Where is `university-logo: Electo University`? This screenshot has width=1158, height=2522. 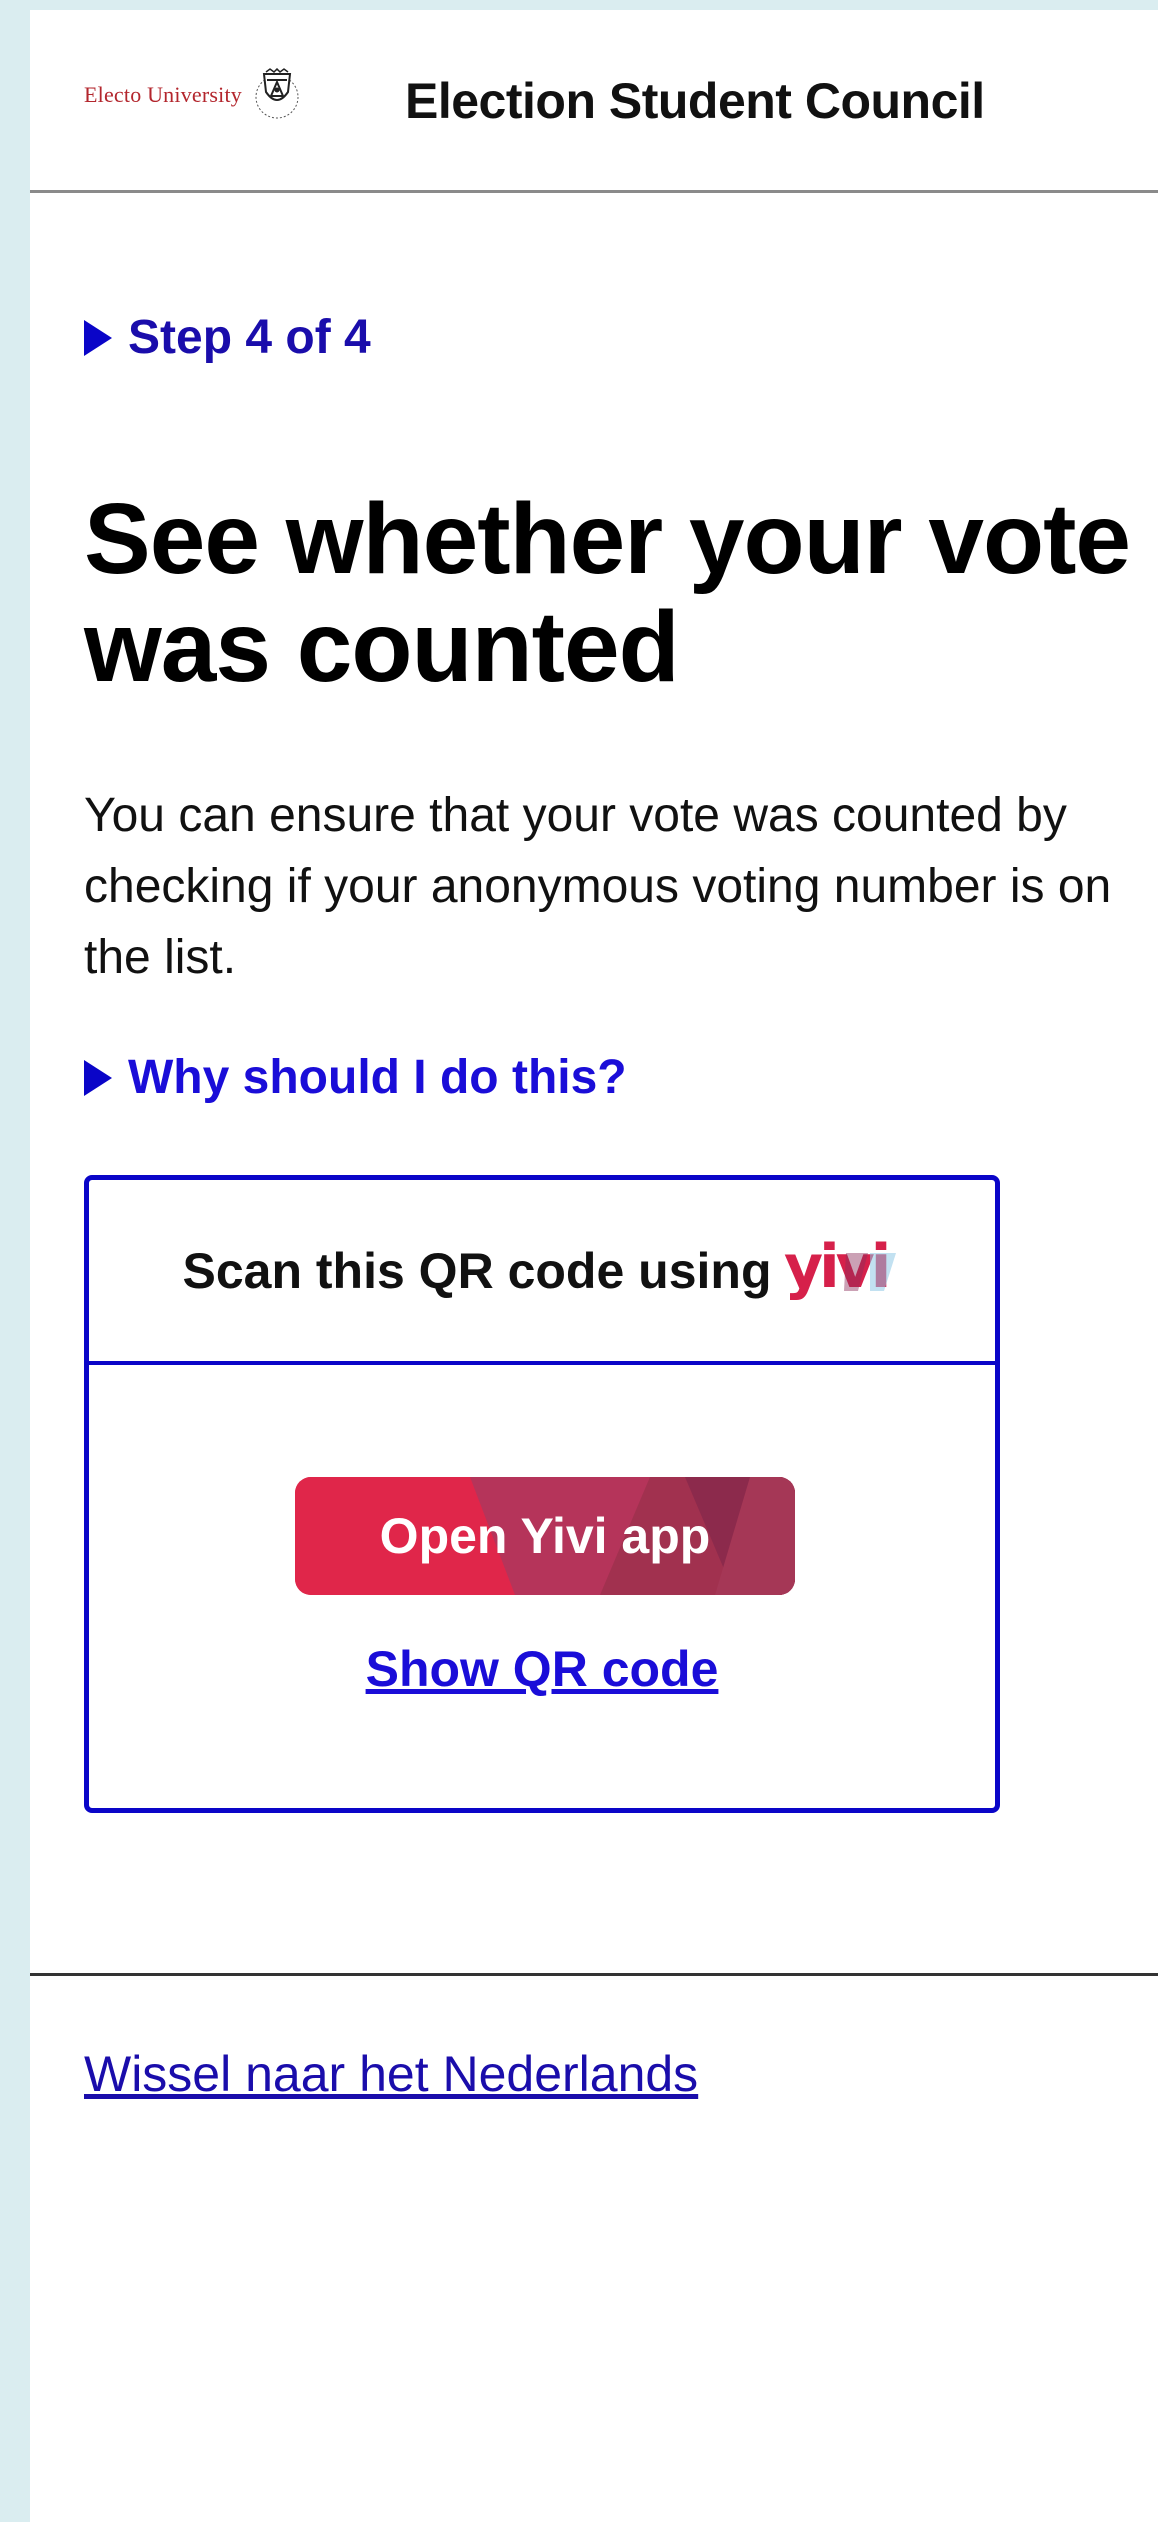 university-logo: Electo University is located at coordinates (193, 95).